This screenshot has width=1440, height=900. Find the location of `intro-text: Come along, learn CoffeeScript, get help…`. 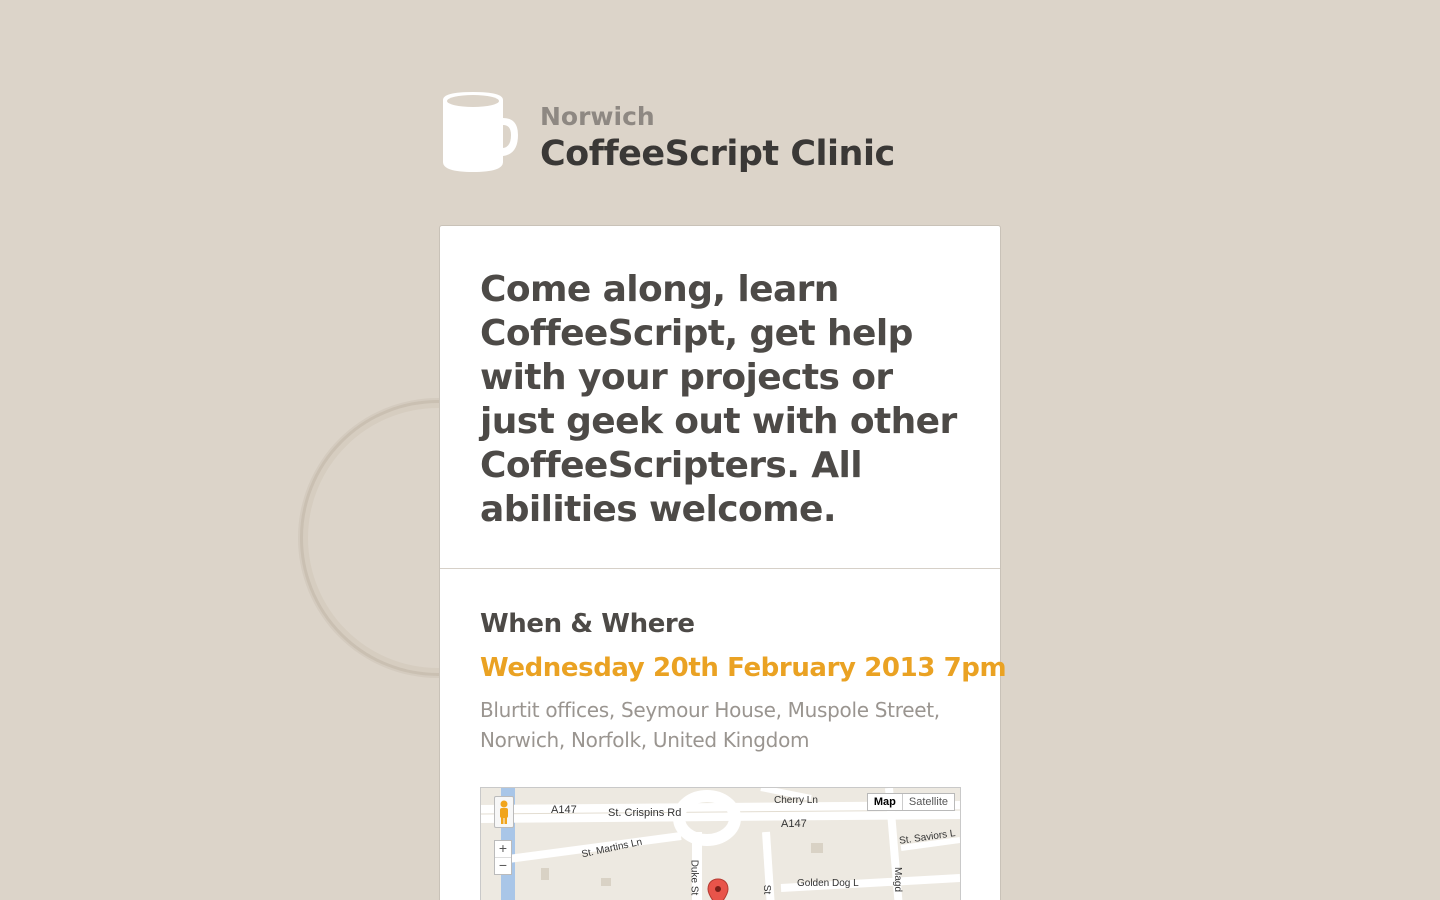

intro-text: Come along, learn CoffeeScript, get help… is located at coordinates (718, 399).